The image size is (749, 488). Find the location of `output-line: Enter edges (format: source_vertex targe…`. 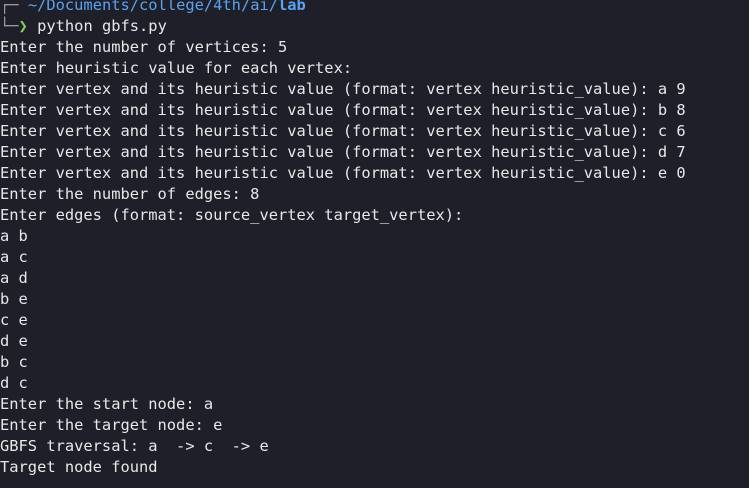

output-line: Enter edges (format: source_vertex targe… is located at coordinates (232, 215).